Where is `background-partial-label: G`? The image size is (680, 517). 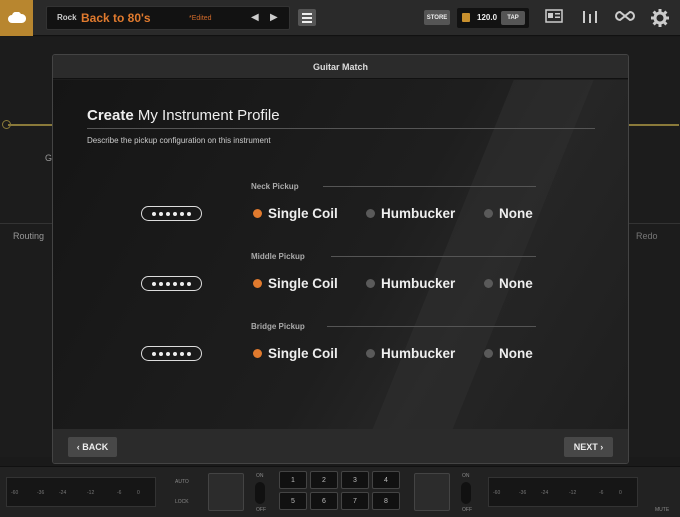 background-partial-label: G is located at coordinates (49, 158).